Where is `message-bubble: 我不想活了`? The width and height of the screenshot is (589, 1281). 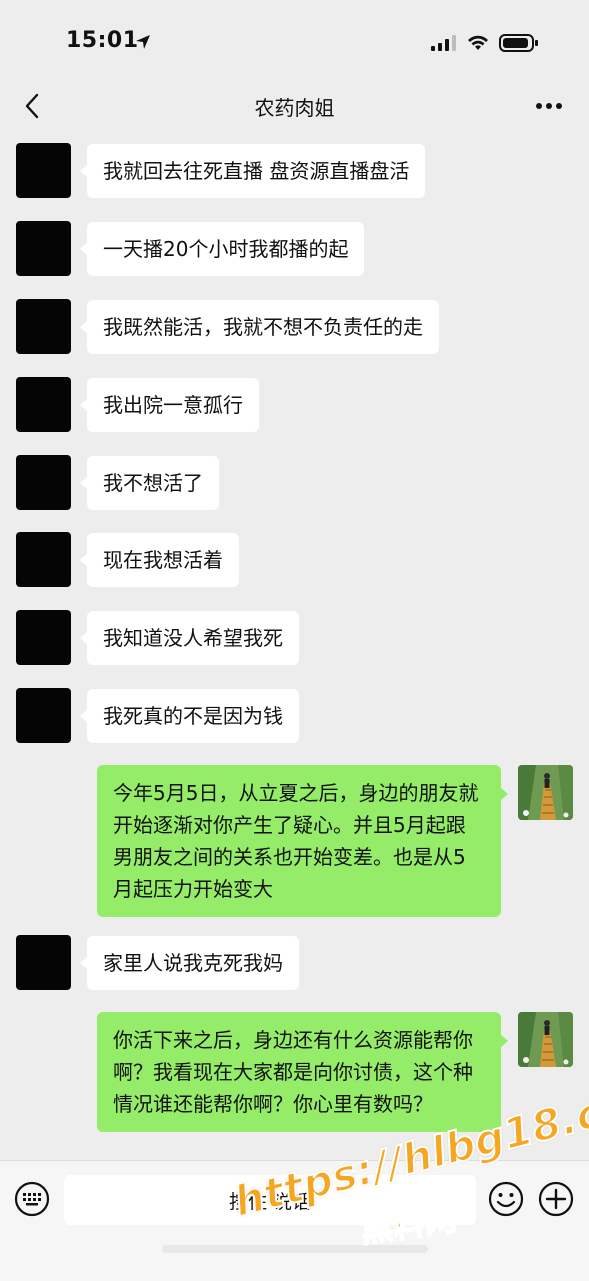 message-bubble: 我不想活了 is located at coordinates (149, 483).